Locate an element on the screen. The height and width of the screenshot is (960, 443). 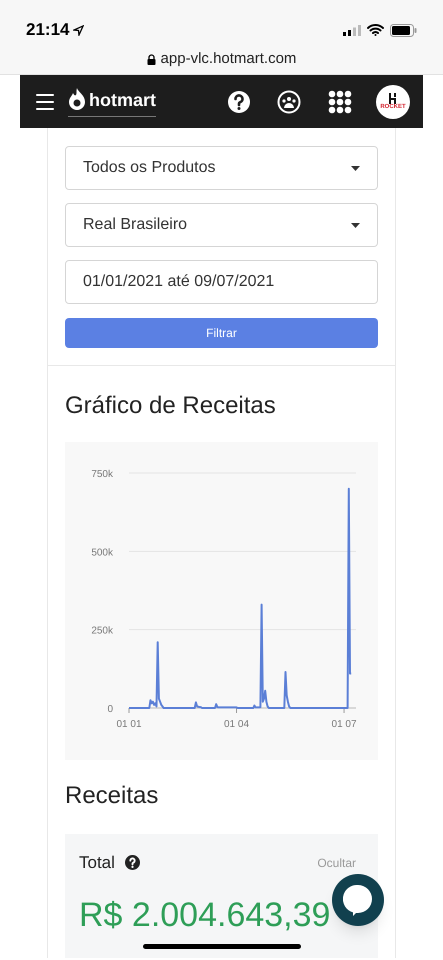
signal-icon is located at coordinates (352, 30).